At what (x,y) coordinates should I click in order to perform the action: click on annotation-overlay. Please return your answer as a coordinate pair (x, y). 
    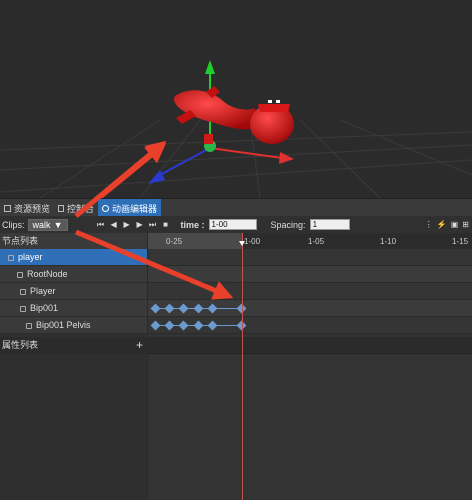
    Looking at the image, I should click on (154, 220).